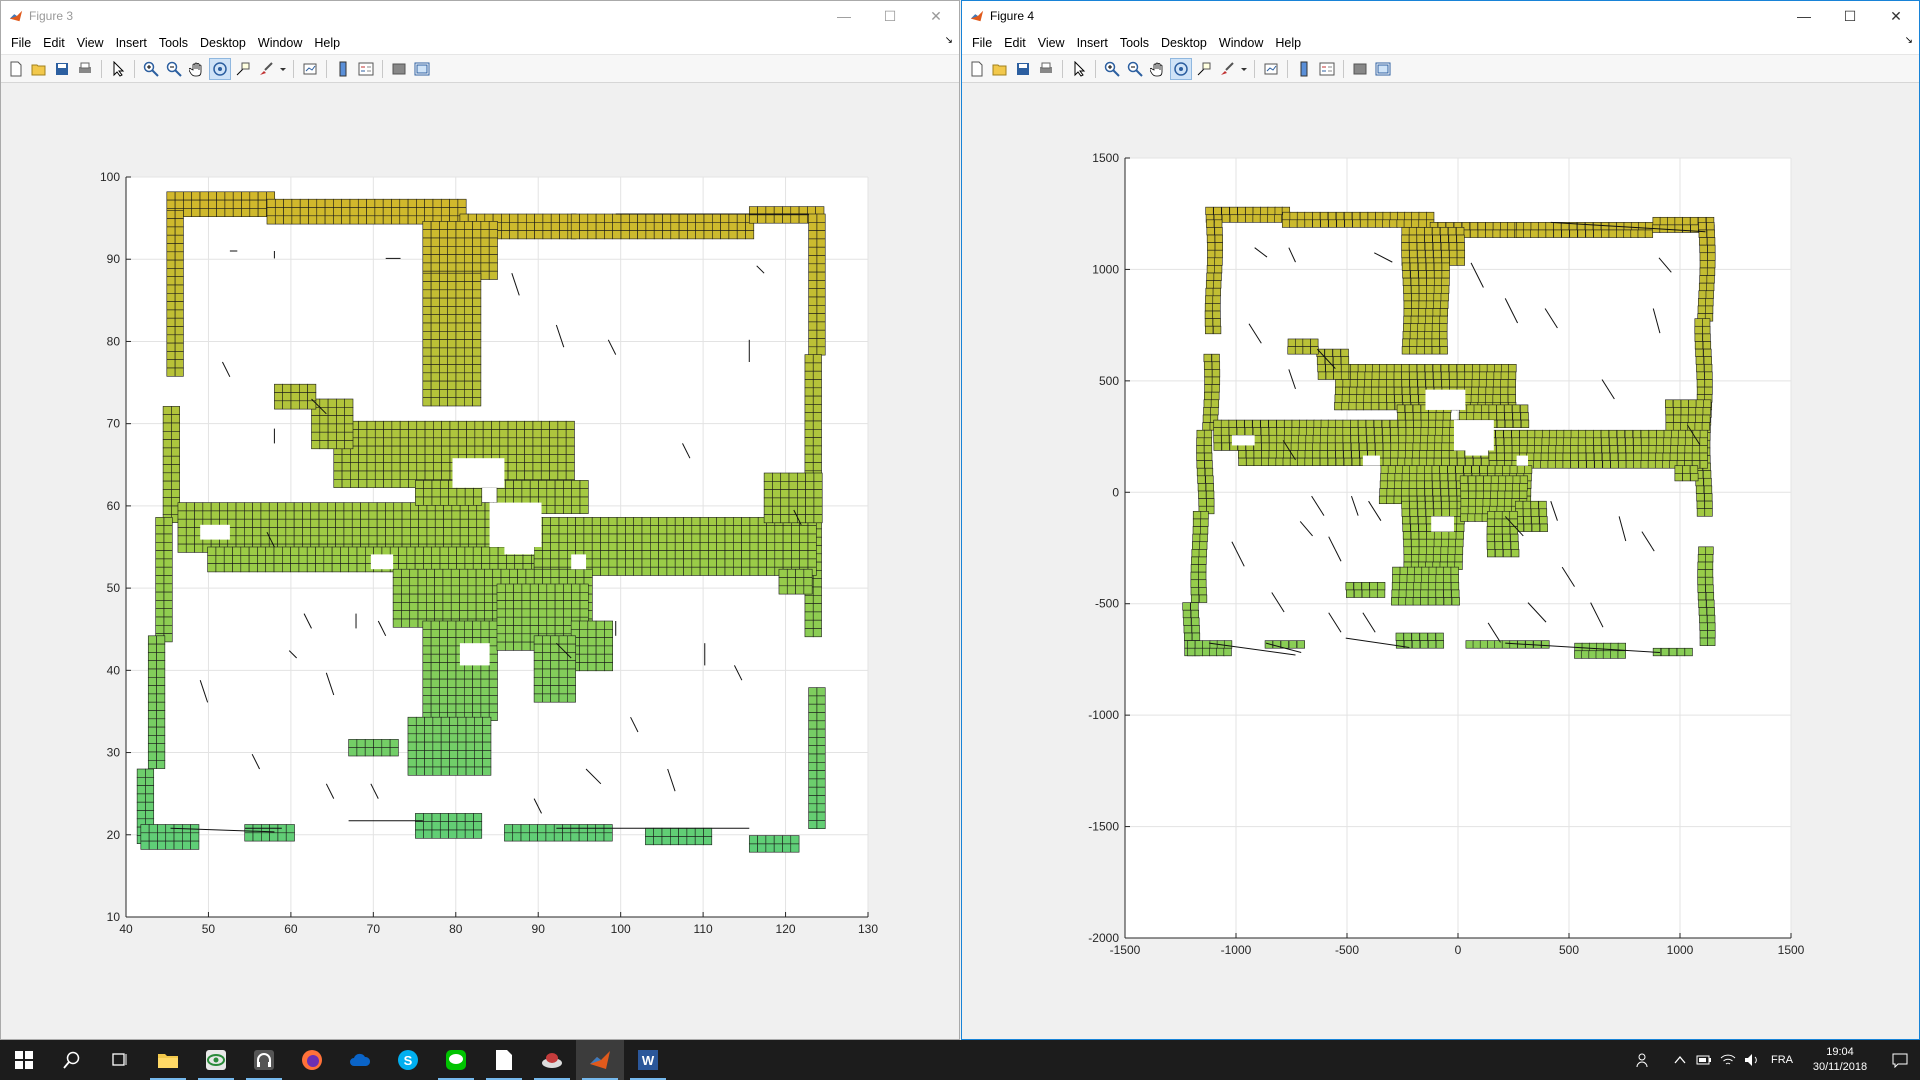  What do you see at coordinates (216, 1060) in the screenshot?
I see `app-eye-icon` at bounding box center [216, 1060].